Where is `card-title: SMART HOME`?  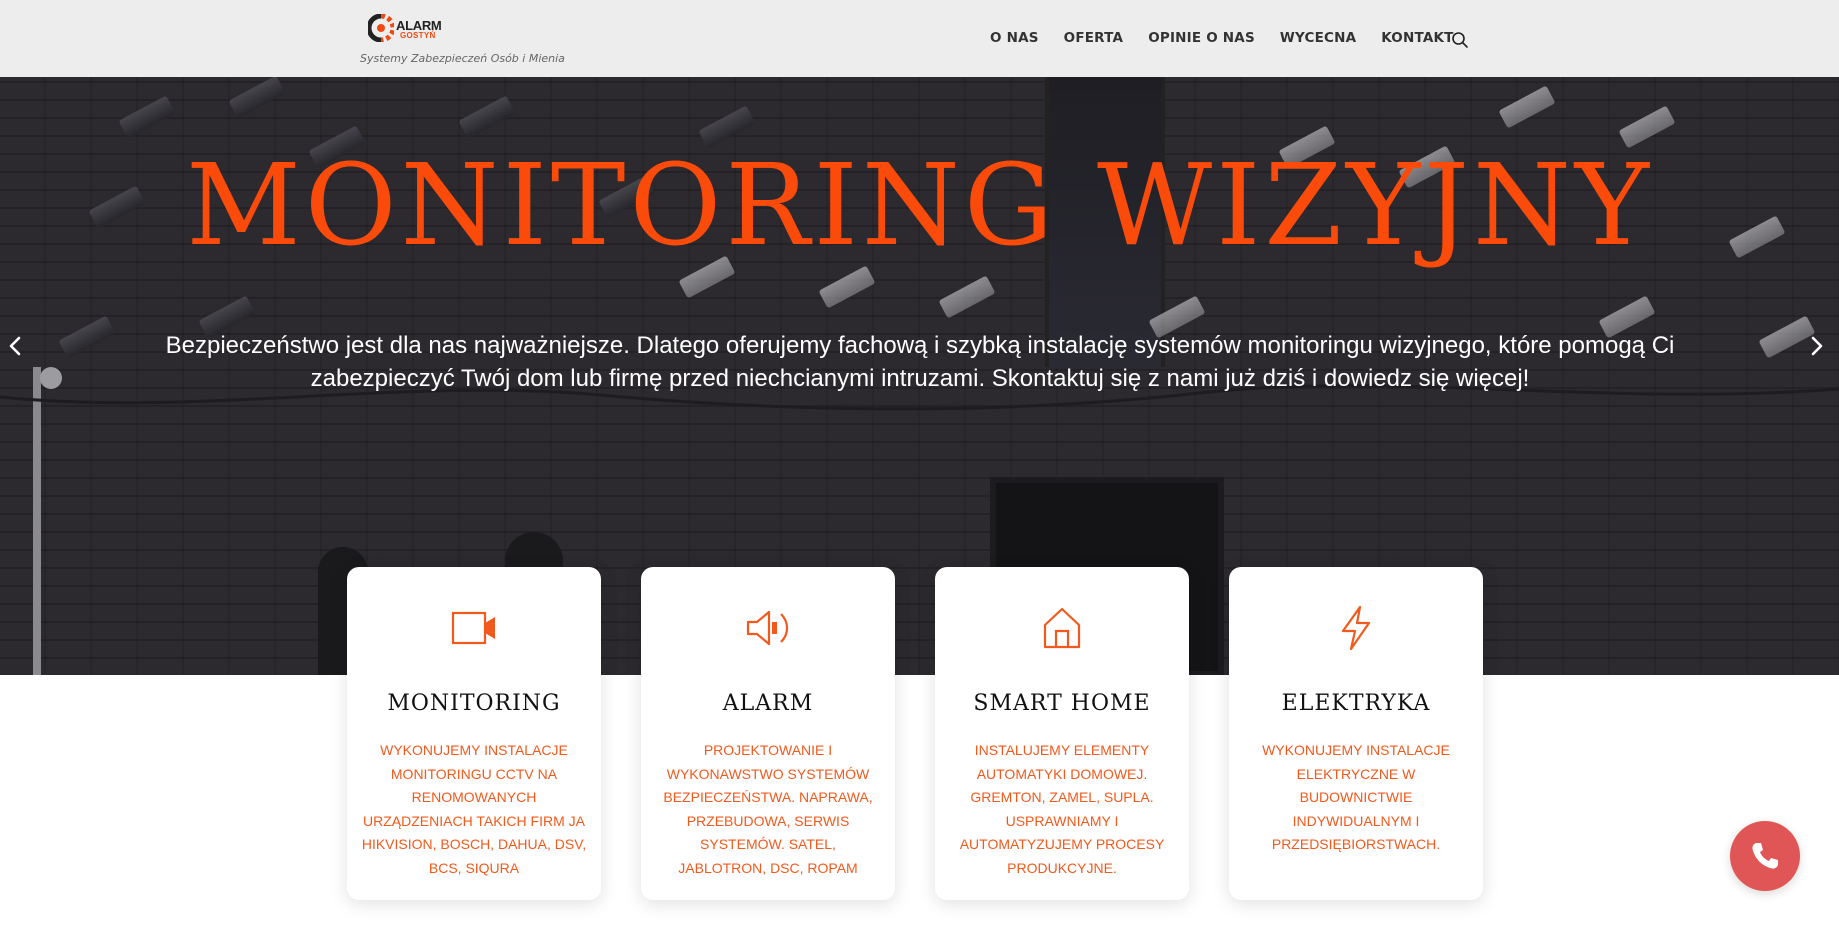 card-title: SMART HOME is located at coordinates (1062, 703).